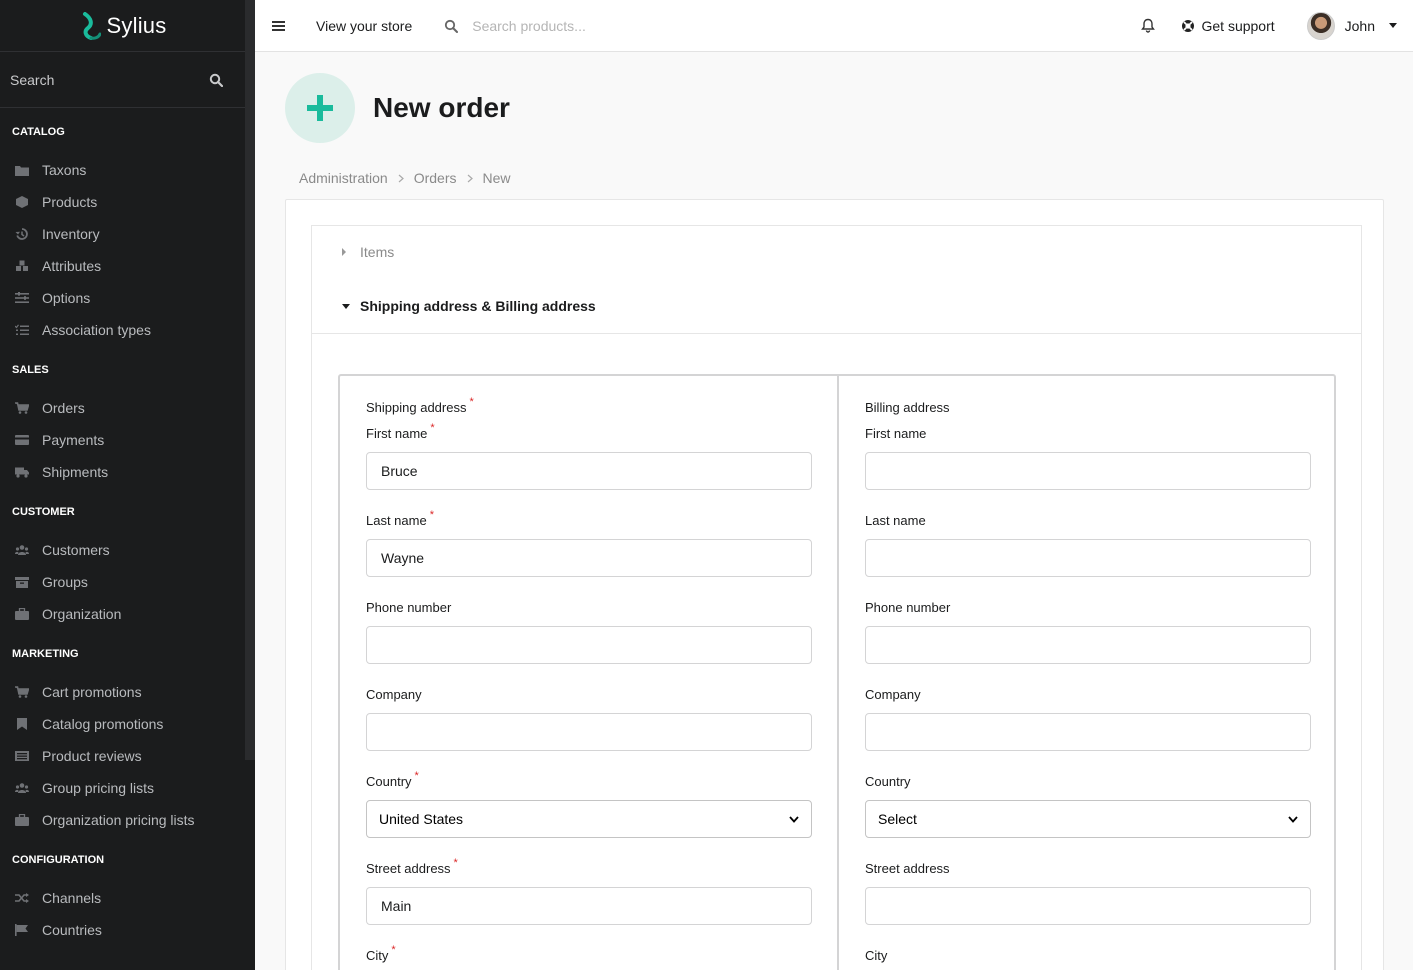 This screenshot has width=1413, height=970. Describe the element at coordinates (127, 930) in the screenshot. I see `sidebar-item-countries: Countries` at that location.